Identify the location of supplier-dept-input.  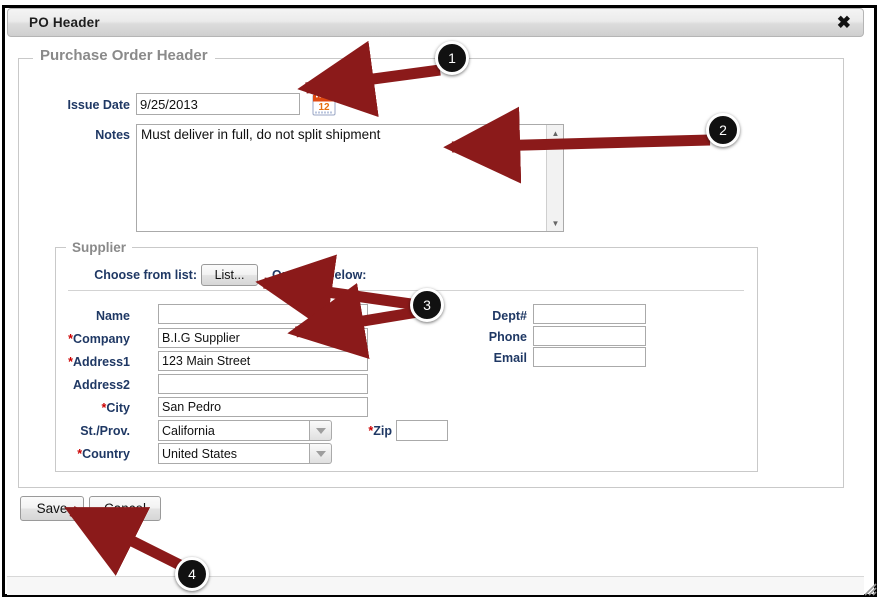
(589, 314).